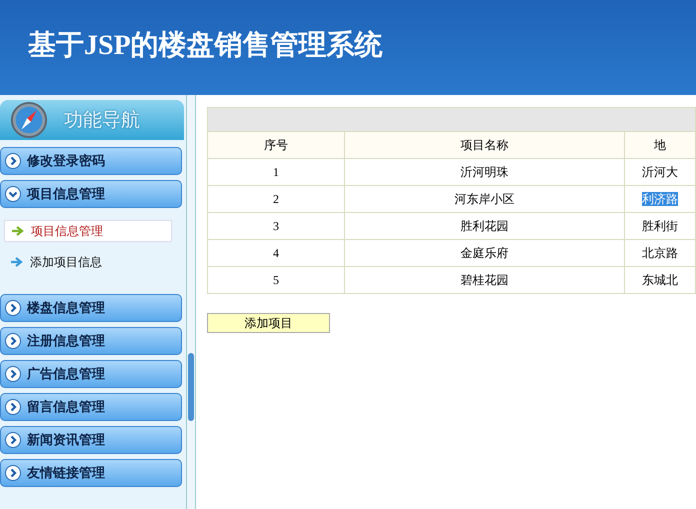  Describe the element at coordinates (29, 120) in the screenshot. I see `compass-icon` at that location.